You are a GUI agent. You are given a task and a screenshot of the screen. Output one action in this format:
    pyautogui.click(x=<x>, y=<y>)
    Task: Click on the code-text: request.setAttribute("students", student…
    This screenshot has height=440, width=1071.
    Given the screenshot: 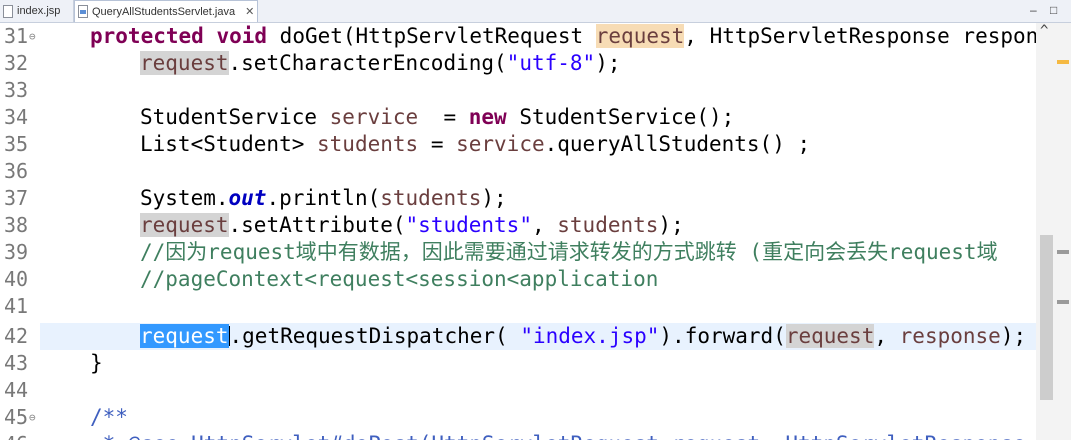 What is the action you would take?
    pyautogui.click(x=412, y=225)
    